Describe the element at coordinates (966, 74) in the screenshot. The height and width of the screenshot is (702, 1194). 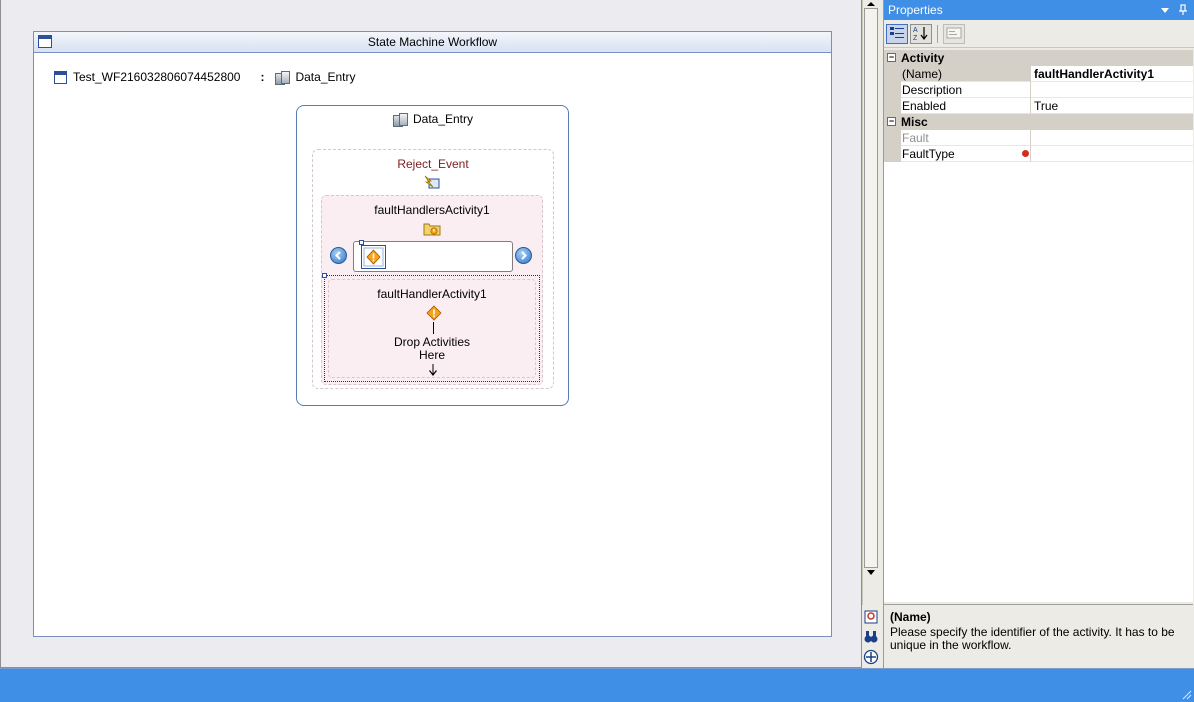
I see `property-name: (Name)` at that location.